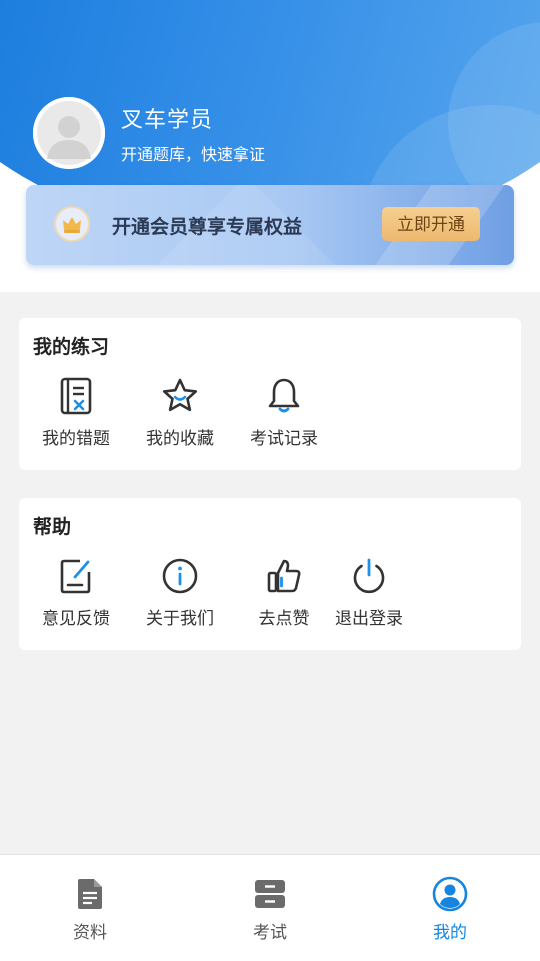  Describe the element at coordinates (284, 576) in the screenshot. I see `thumbs-up-icon` at that location.